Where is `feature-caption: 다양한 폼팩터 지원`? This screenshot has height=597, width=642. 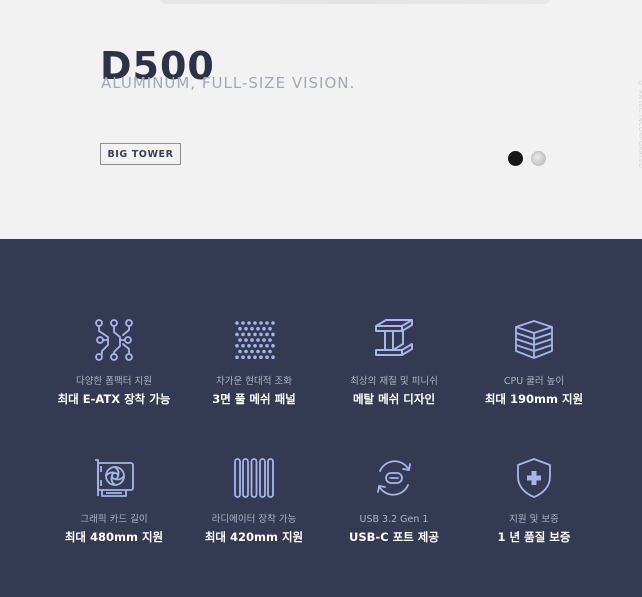
feature-caption: 다양한 폼팩터 지원 is located at coordinates (114, 381).